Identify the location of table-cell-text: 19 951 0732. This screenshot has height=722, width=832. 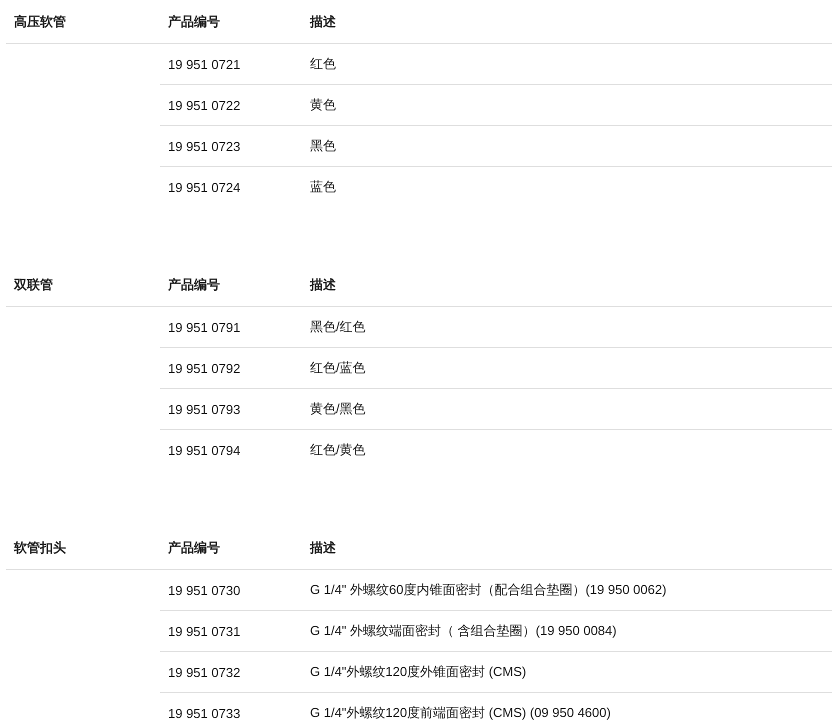
(204, 672).